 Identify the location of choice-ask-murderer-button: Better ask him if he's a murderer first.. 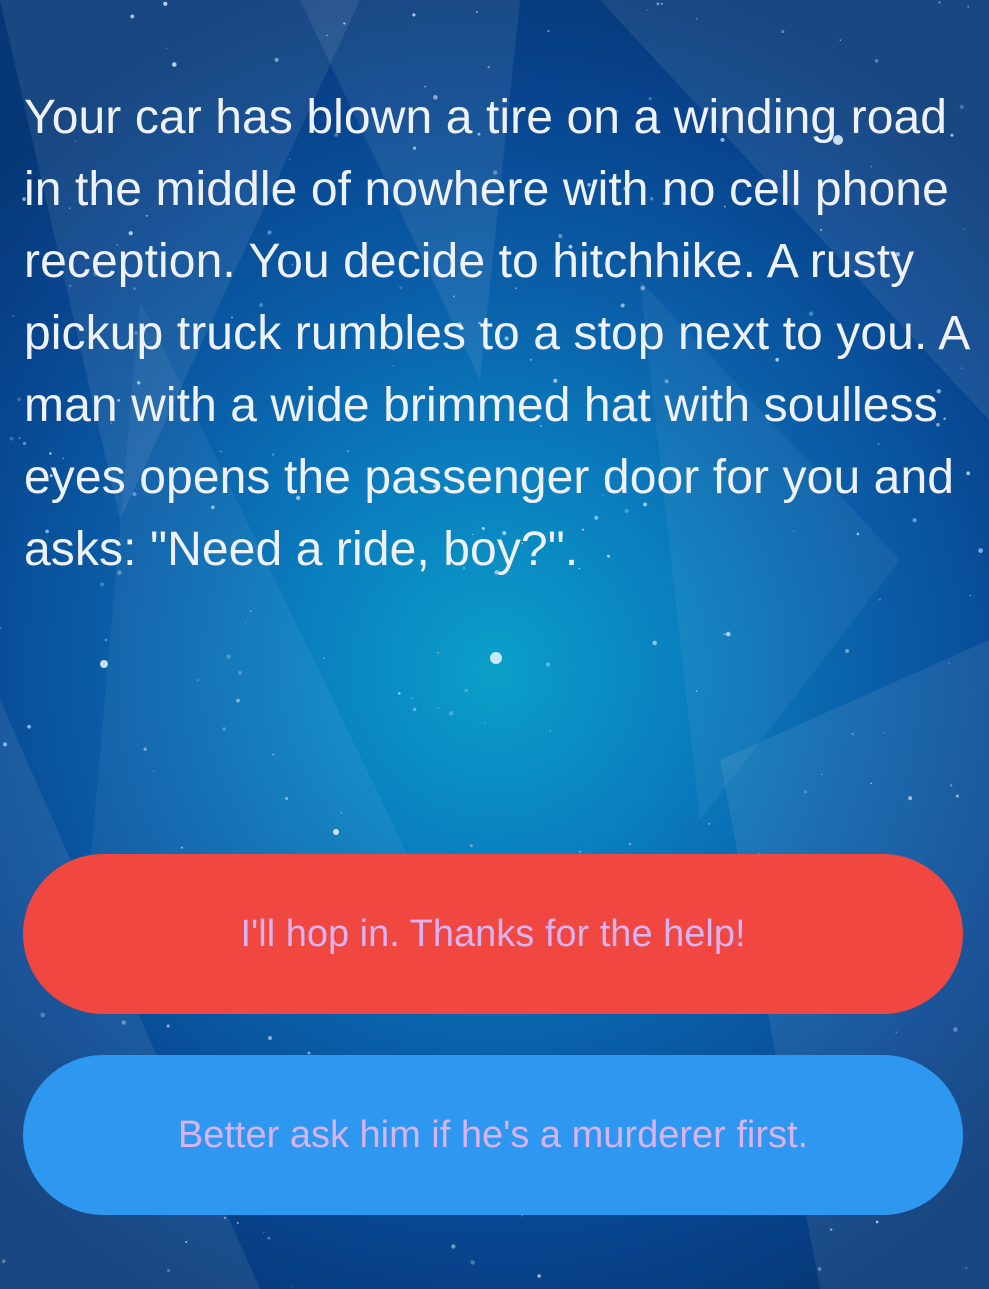
(493, 1135).